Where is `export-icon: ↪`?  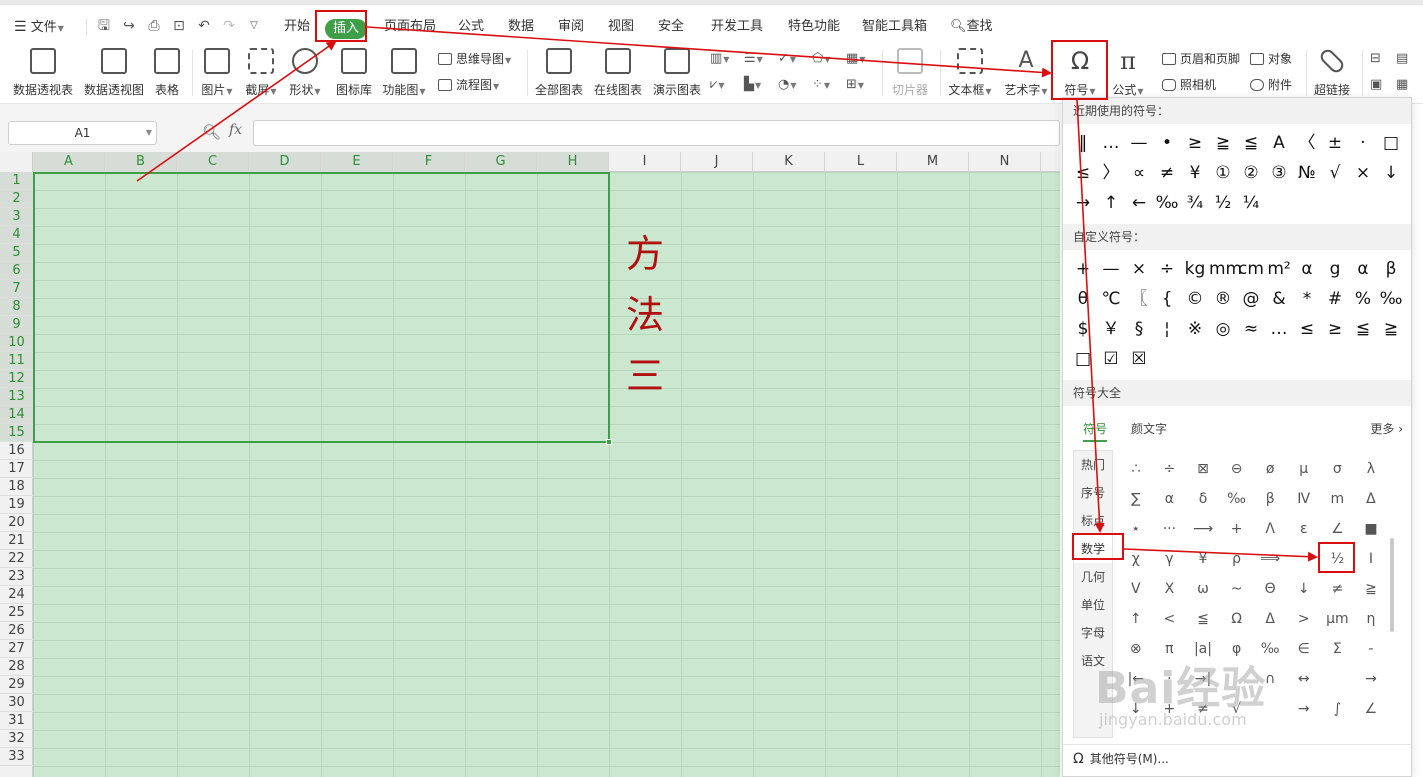
export-icon: ↪ is located at coordinates (129, 26).